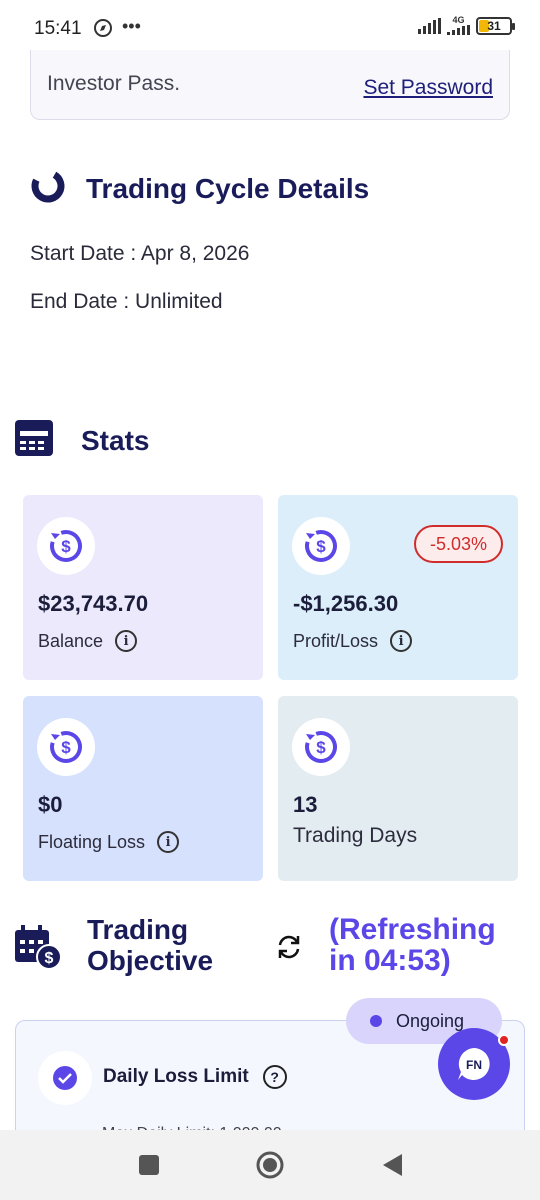 This screenshot has width=540, height=1200. Describe the element at coordinates (430, 1020) in the screenshot. I see `ongoing-label: Ongoing` at that location.